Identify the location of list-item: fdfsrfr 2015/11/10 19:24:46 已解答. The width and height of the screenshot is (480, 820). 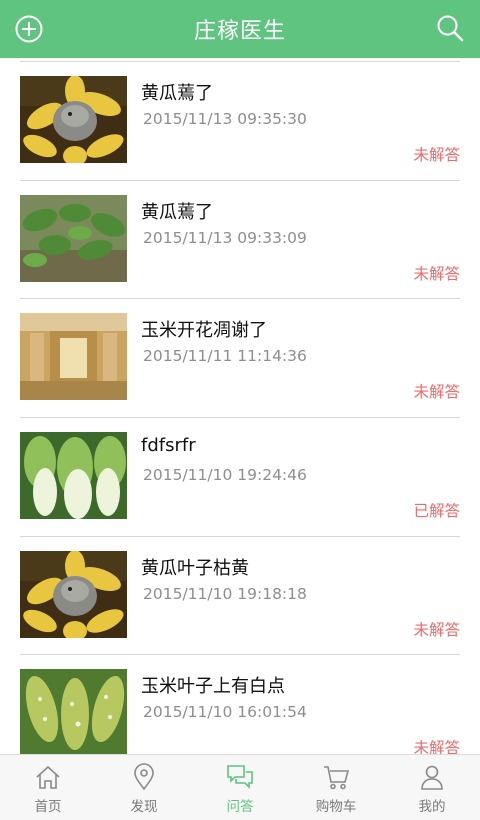
(240, 477).